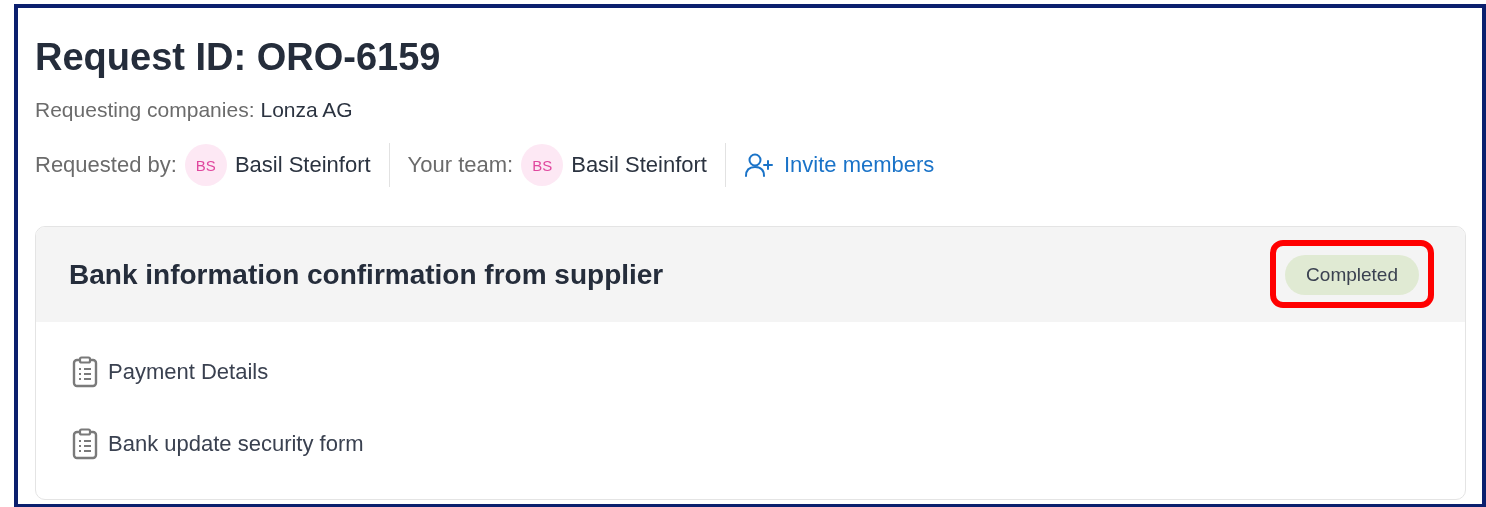 The width and height of the screenshot is (1486, 507). Describe the element at coordinates (188, 372) in the screenshot. I see `form-link: Payment Details` at that location.